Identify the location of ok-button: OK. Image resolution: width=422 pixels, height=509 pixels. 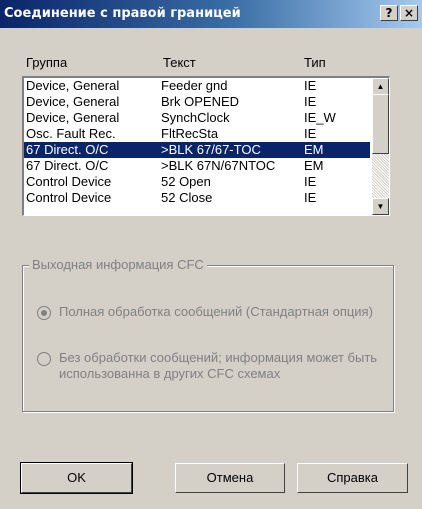
(76, 478).